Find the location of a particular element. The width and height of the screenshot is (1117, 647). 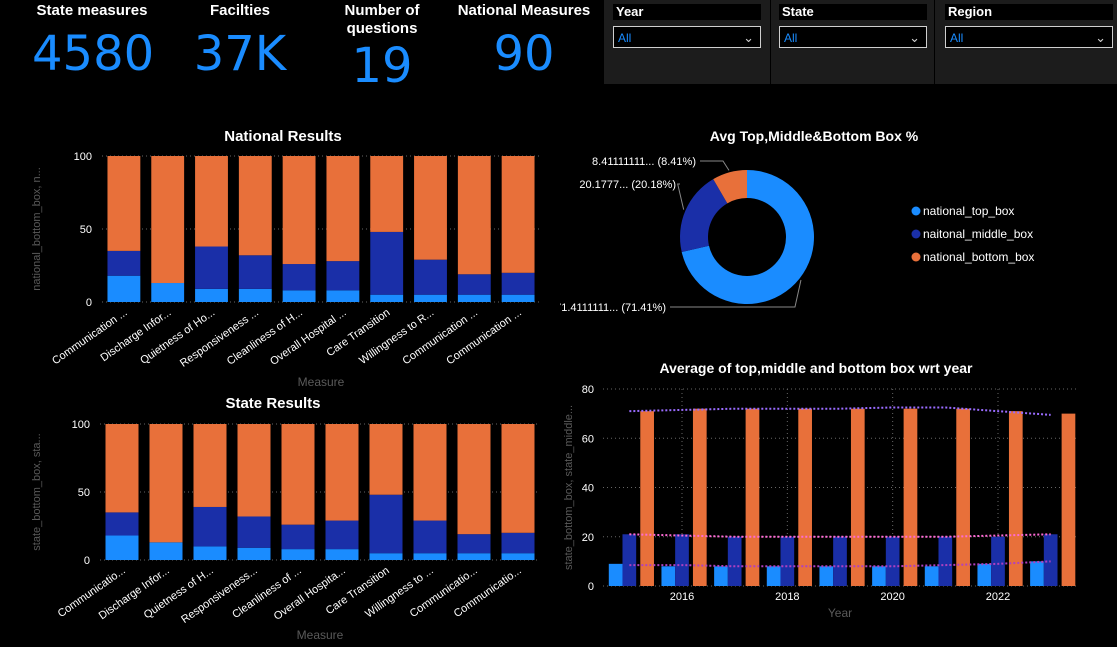

slice-label: 20.1777... (20.18%) is located at coordinates (627, 185).